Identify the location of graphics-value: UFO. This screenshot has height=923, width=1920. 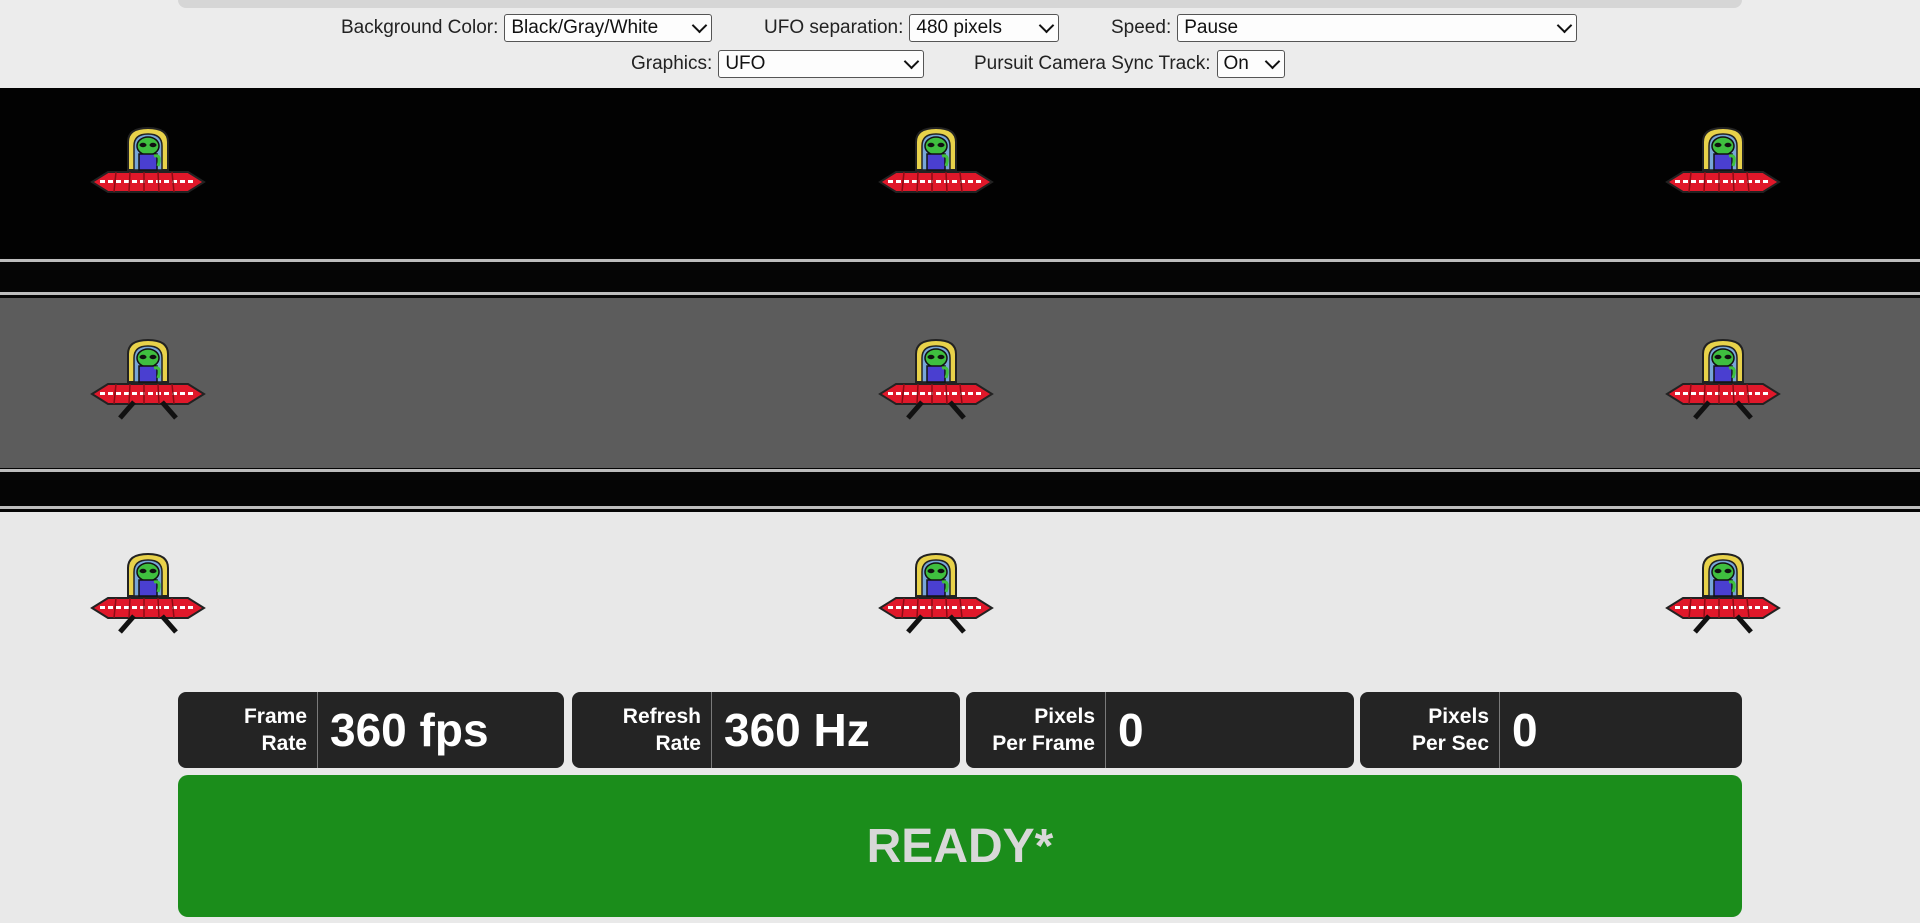
(745, 63).